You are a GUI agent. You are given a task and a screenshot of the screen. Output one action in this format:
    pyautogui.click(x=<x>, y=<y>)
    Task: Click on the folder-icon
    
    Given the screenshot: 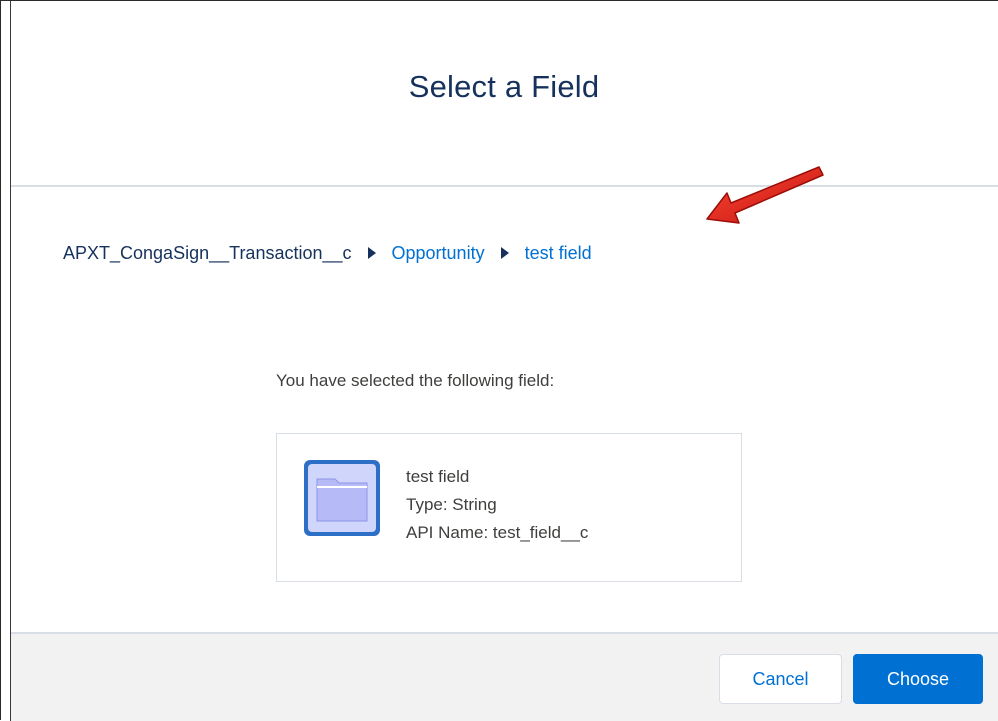 What is the action you would take?
    pyautogui.click(x=342, y=498)
    